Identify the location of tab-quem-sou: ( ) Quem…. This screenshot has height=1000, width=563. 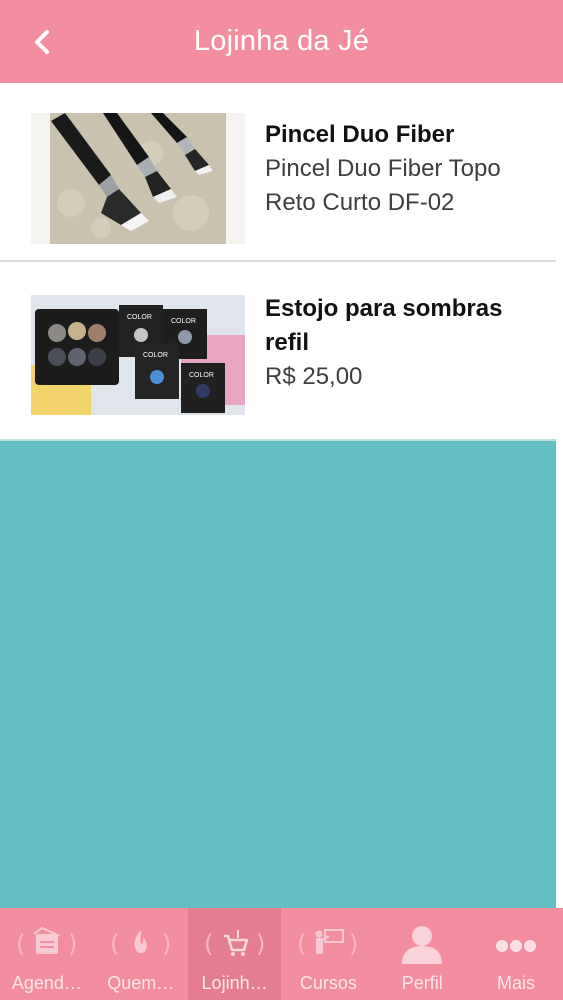
(141, 954).